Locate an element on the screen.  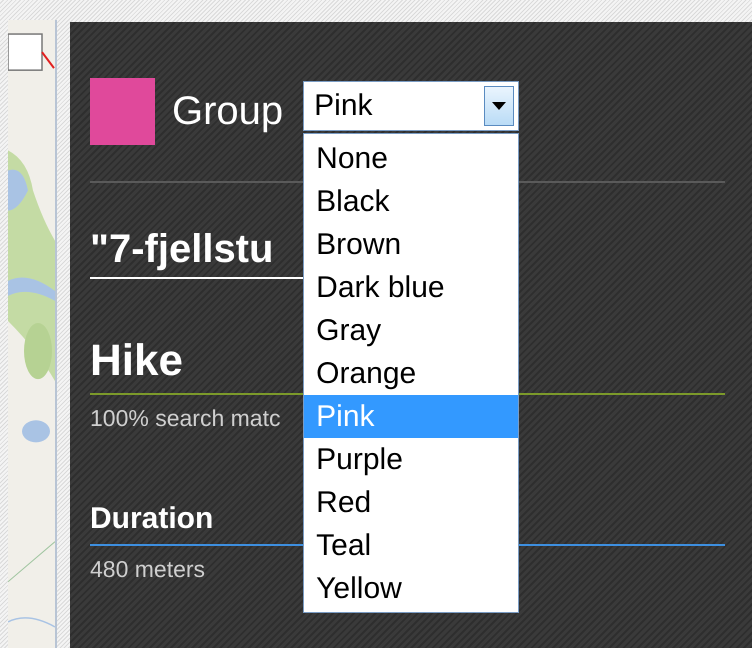
duration-value: 480 meters is located at coordinates (148, 569).